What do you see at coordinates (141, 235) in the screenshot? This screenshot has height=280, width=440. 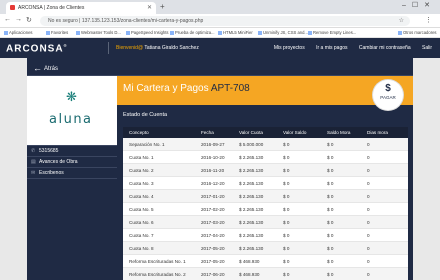 I see `table-cell: Cuota No. 7` at bounding box center [141, 235].